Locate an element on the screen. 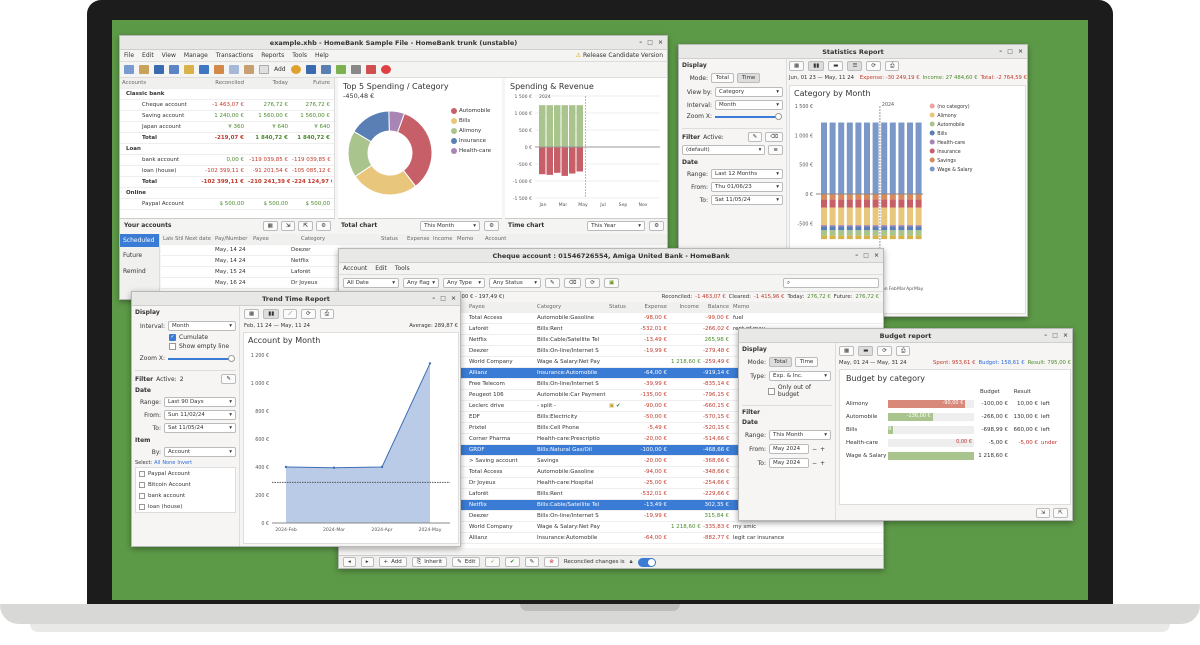 Image resolution: width=1200 pixels, height=645 pixels. spend-settings-icon: ⚙ is located at coordinates (656, 225).